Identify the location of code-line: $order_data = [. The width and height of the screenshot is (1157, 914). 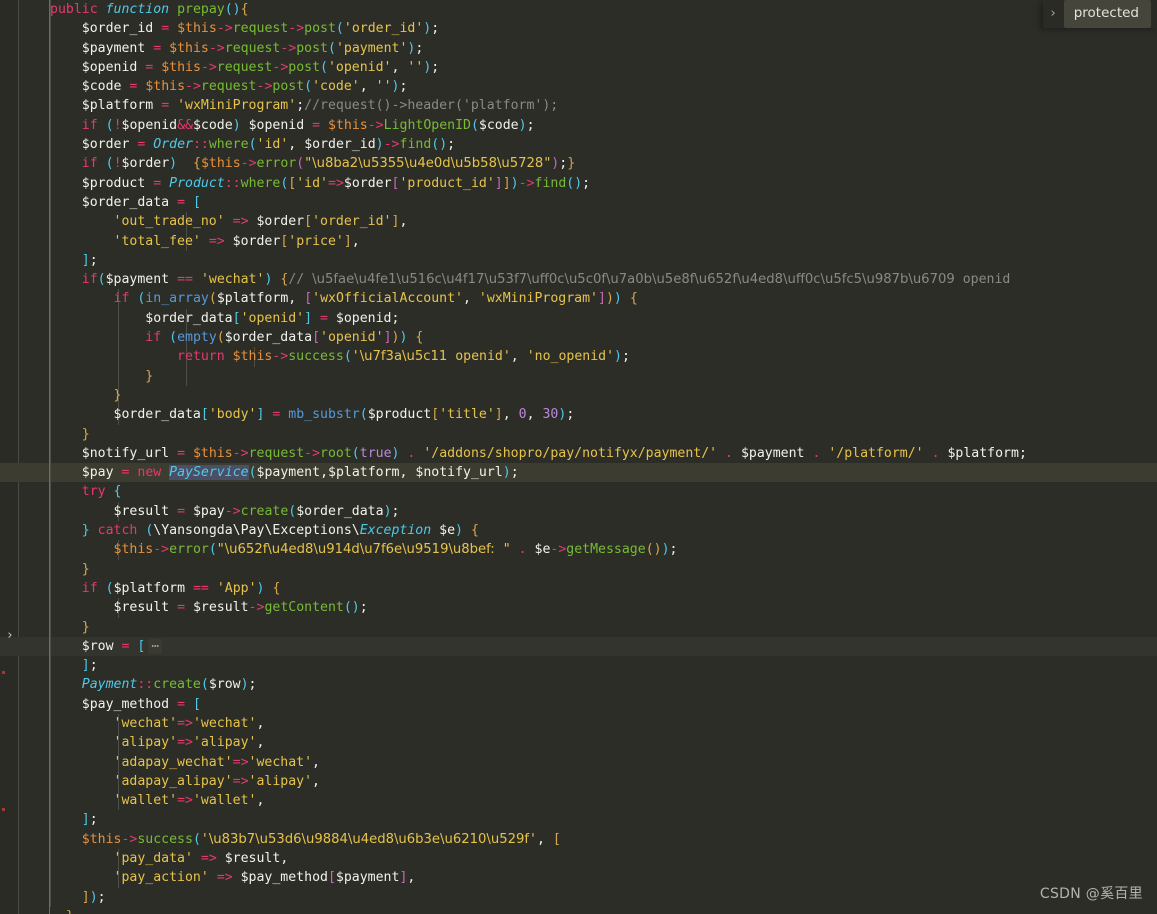
(578, 202).